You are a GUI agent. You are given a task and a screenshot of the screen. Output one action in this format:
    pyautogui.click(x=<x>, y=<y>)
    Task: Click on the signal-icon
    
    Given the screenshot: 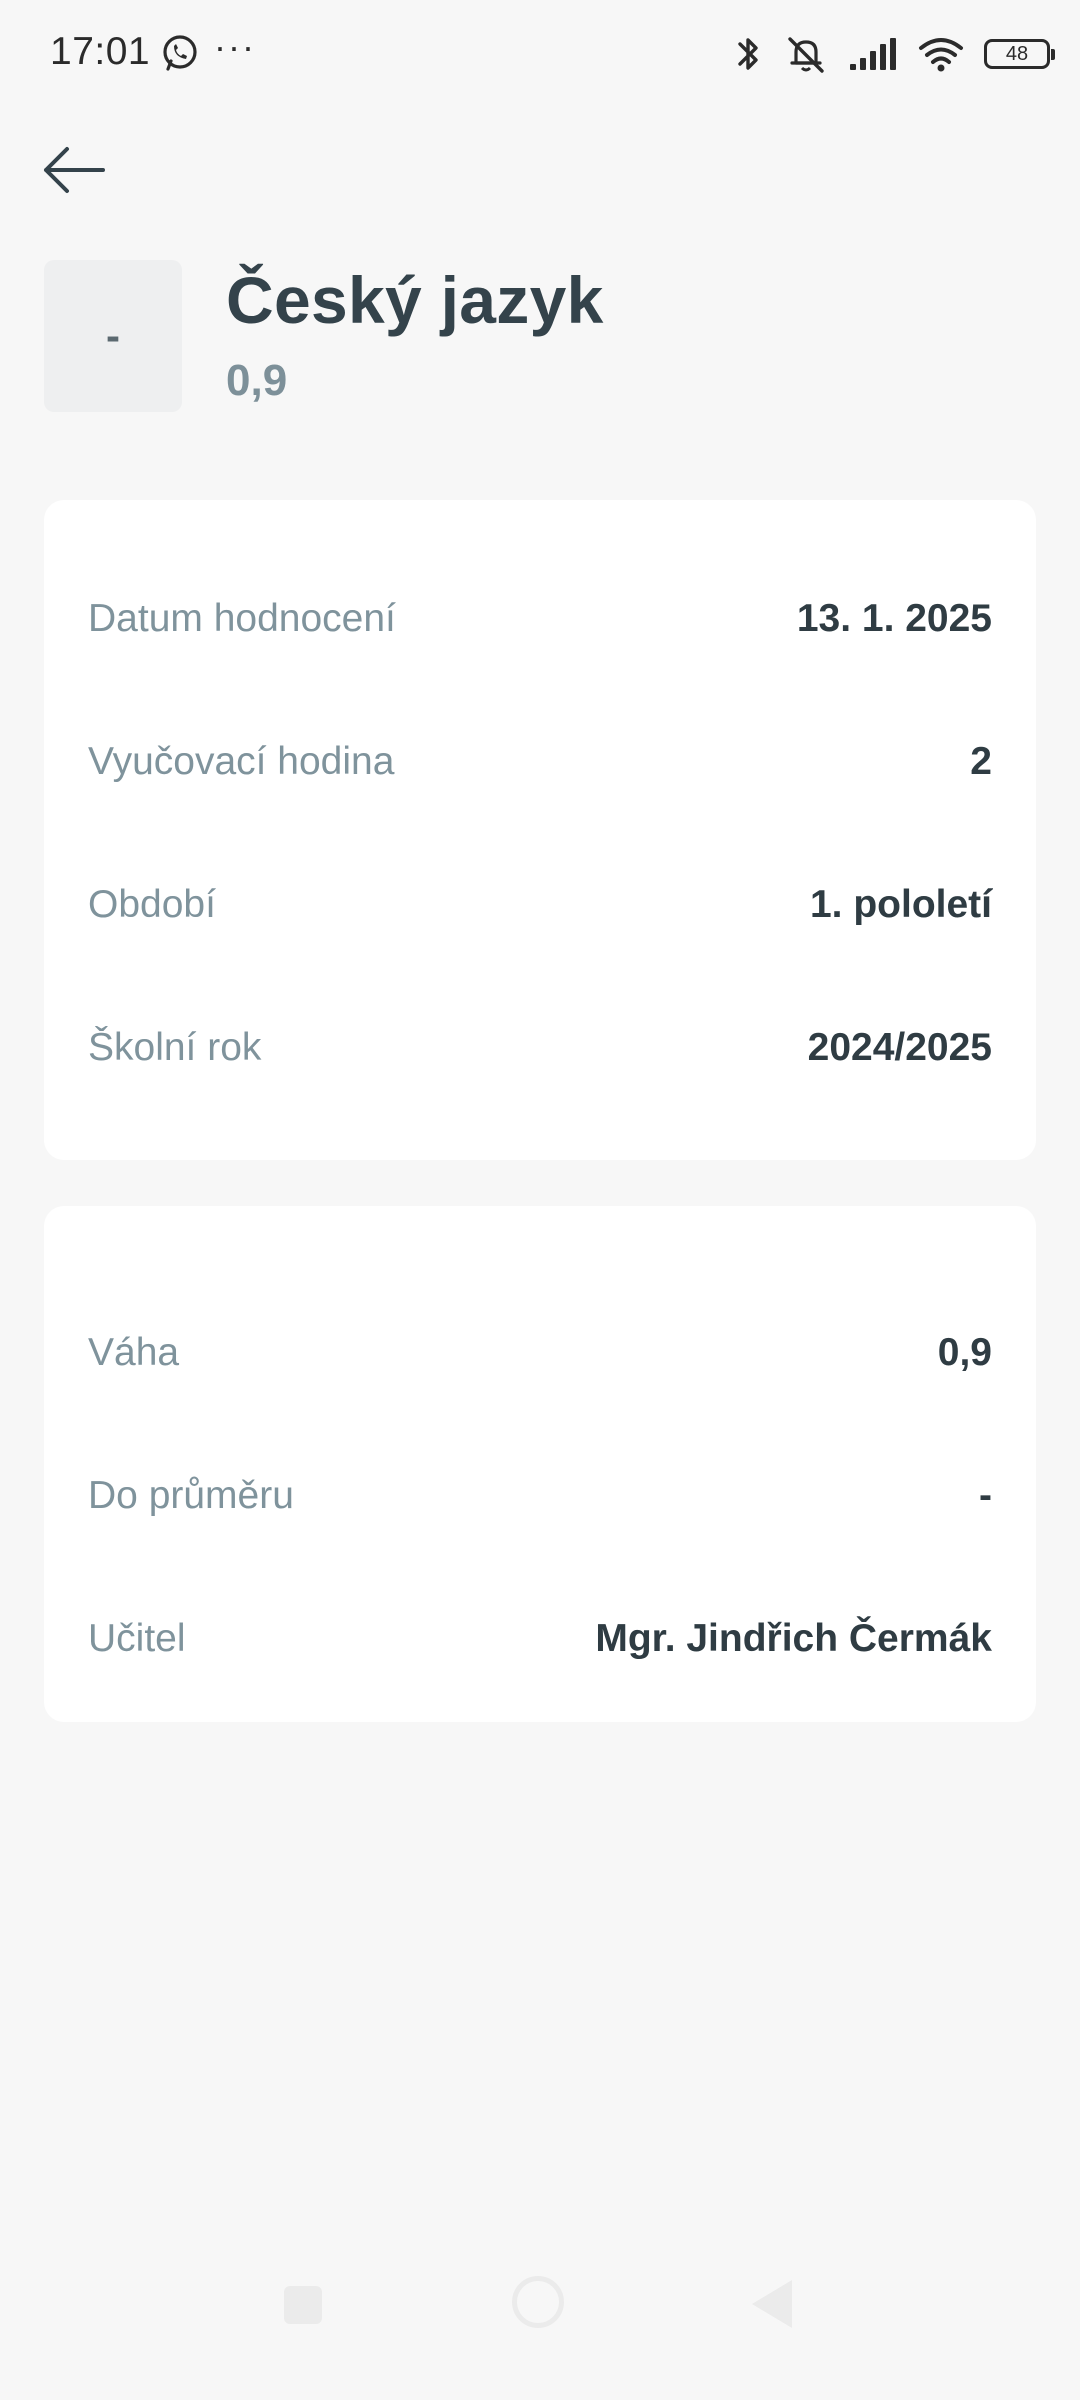 What is the action you would take?
    pyautogui.click(x=873, y=54)
    